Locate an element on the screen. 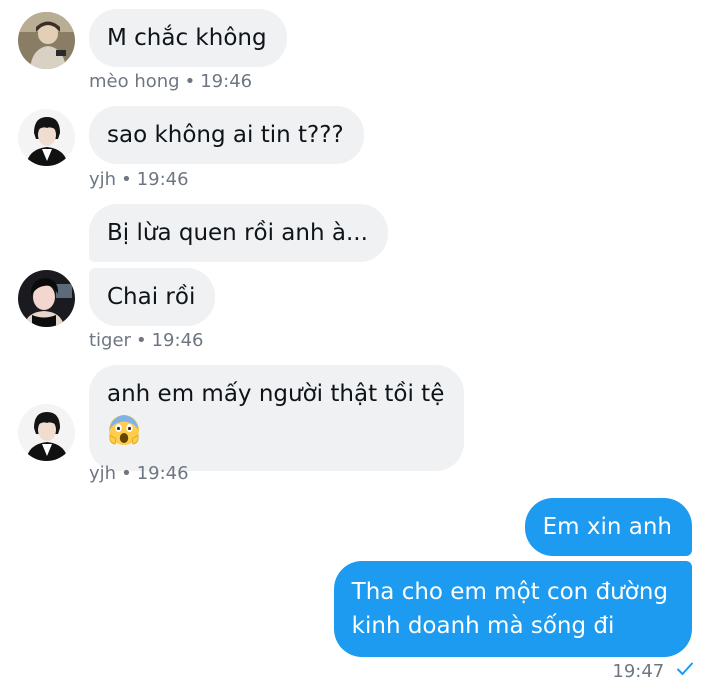 This screenshot has width=720, height=694. message-text: M chắc không is located at coordinates (187, 38).